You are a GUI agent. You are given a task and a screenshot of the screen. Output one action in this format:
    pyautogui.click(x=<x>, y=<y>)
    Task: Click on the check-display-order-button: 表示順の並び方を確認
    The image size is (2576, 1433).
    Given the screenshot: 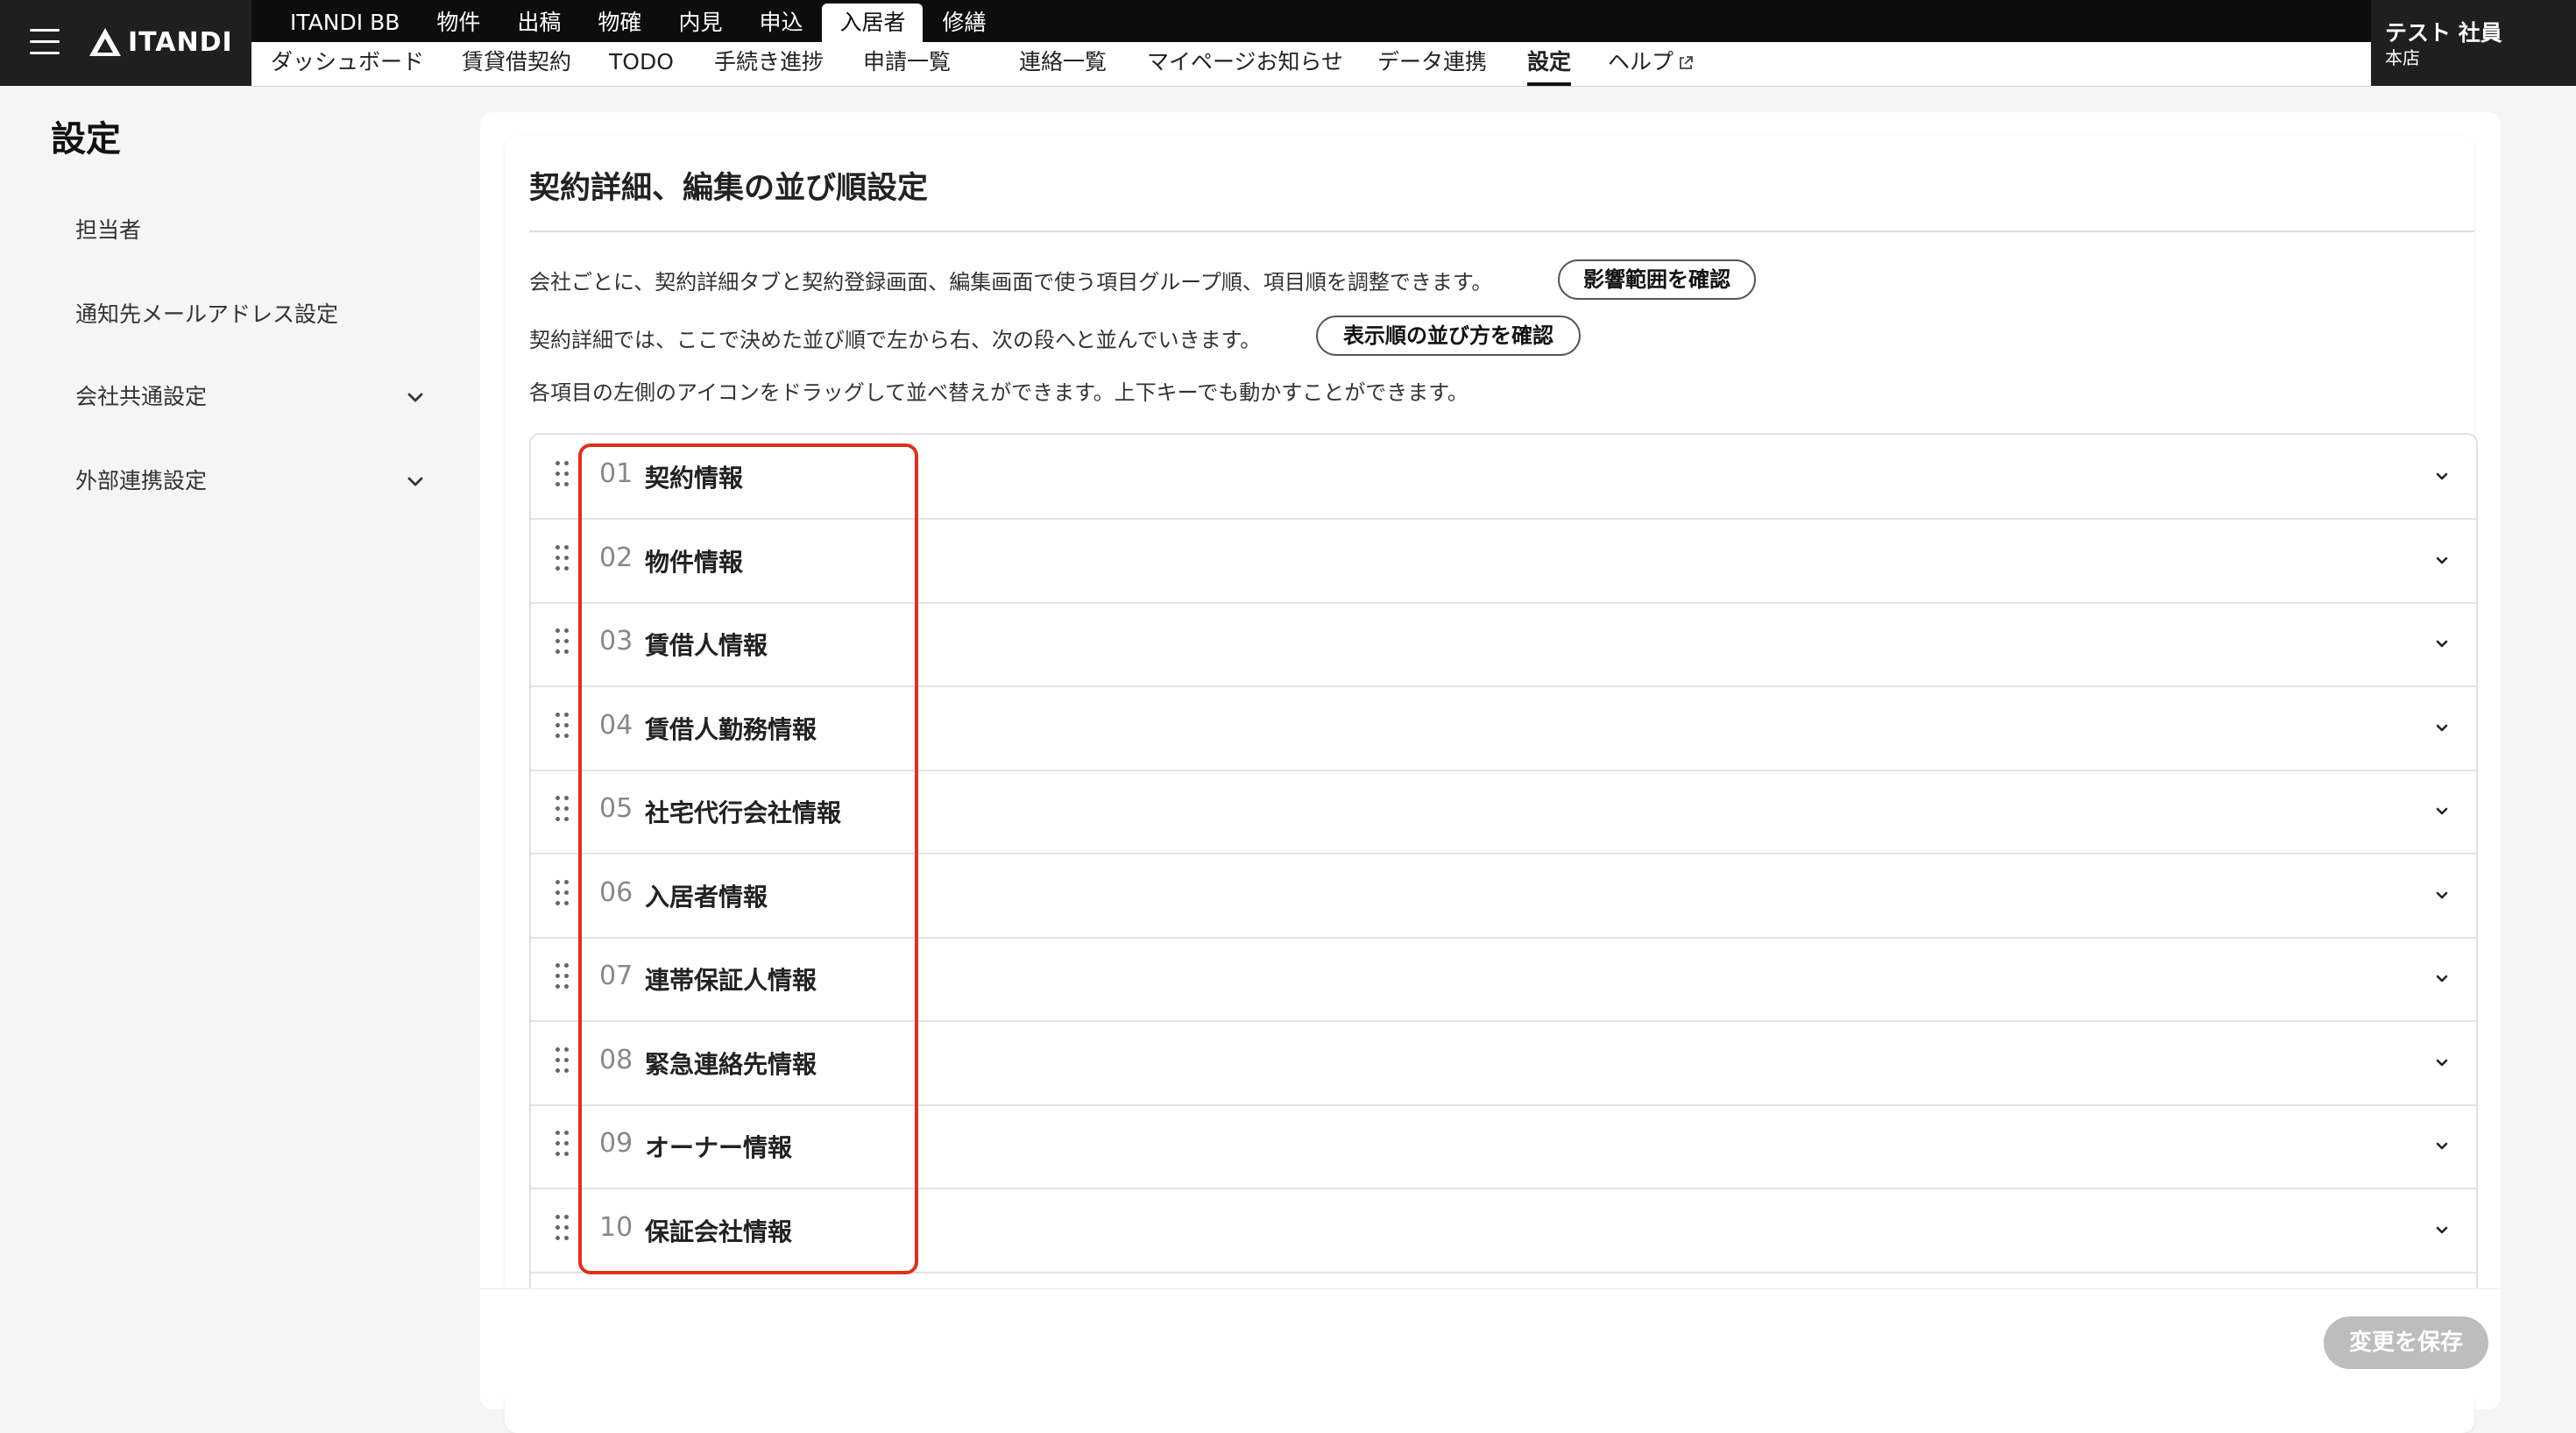 What is the action you would take?
    pyautogui.click(x=1448, y=336)
    